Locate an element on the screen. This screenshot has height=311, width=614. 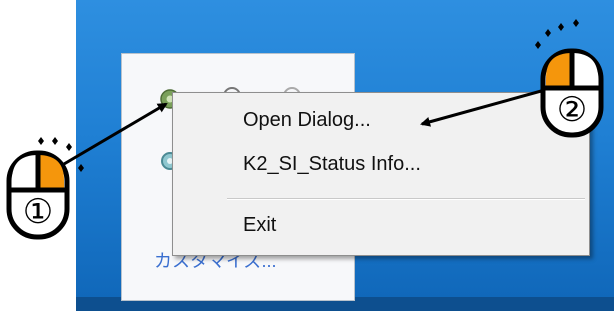
mouse-left-click-icon: ② is located at coordinates (572, 93).